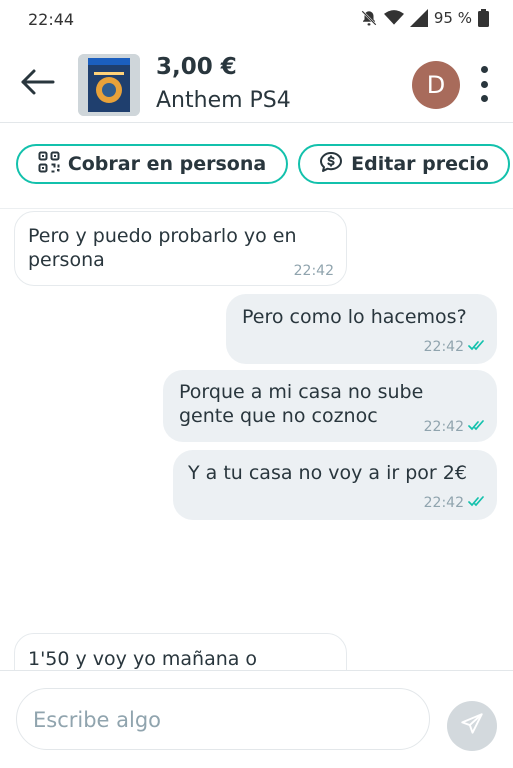 Image resolution: width=513 pixels, height=768 pixels. What do you see at coordinates (196, 67) in the screenshot?
I see `item-price: 3,00 €` at bounding box center [196, 67].